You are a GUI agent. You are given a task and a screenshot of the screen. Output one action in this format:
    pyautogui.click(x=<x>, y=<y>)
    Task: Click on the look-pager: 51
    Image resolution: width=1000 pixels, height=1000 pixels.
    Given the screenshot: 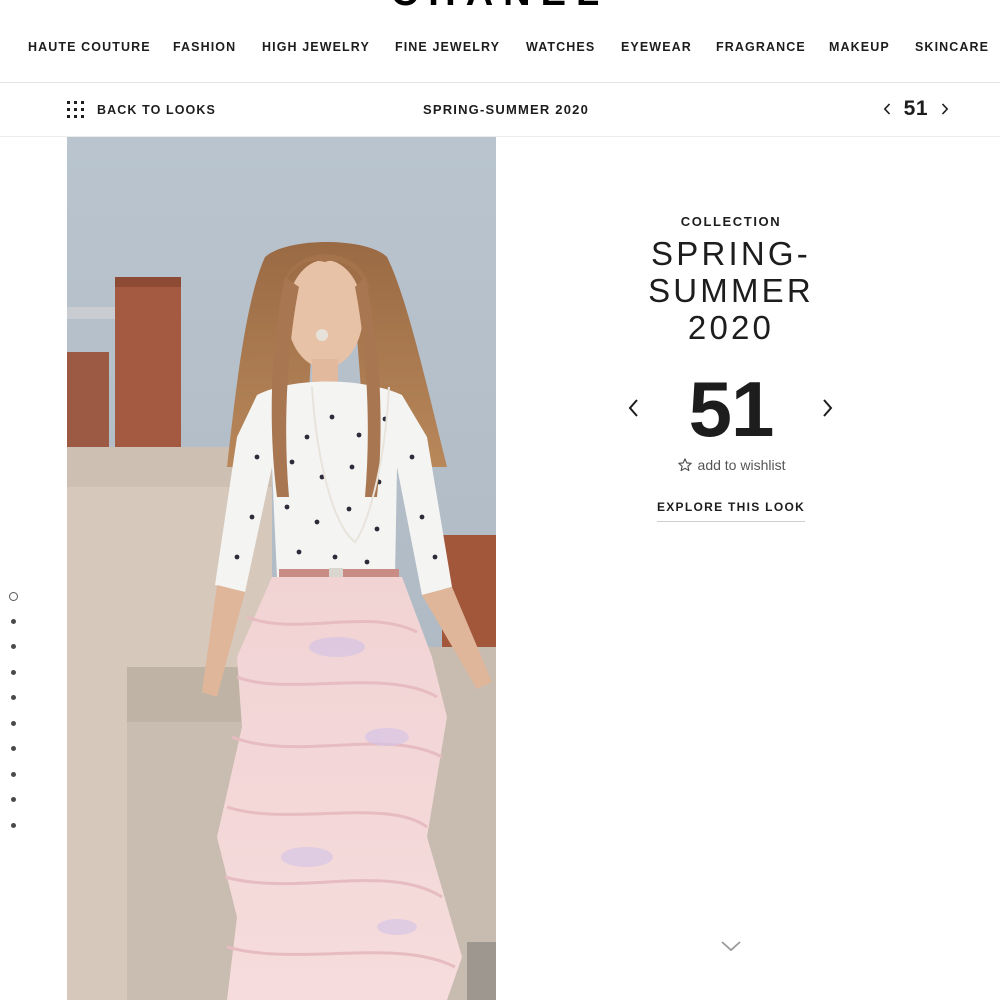 What is the action you would take?
    pyautogui.click(x=731, y=412)
    